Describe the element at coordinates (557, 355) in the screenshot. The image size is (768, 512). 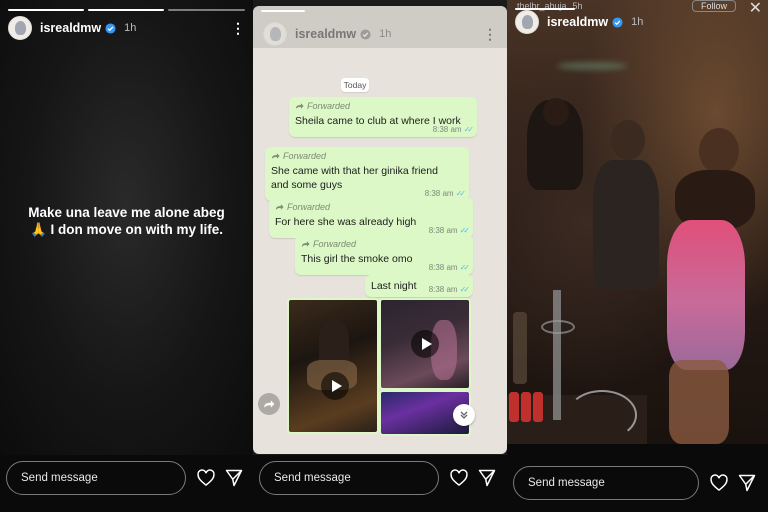
I see `hookah` at that location.